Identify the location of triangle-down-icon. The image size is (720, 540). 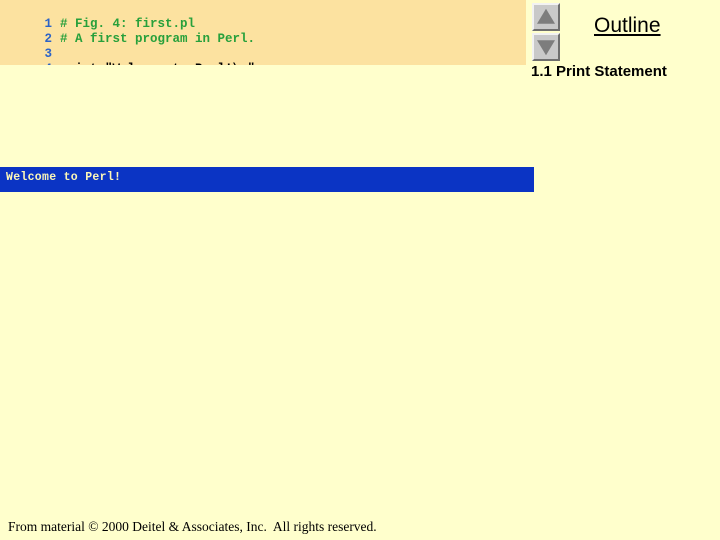
(546, 48).